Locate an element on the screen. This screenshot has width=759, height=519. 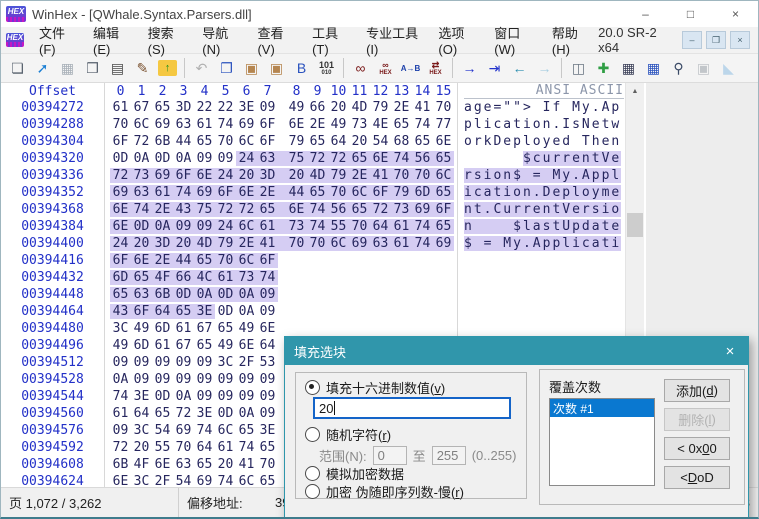
hex-byte: 73 is located at coordinates (359, 124).